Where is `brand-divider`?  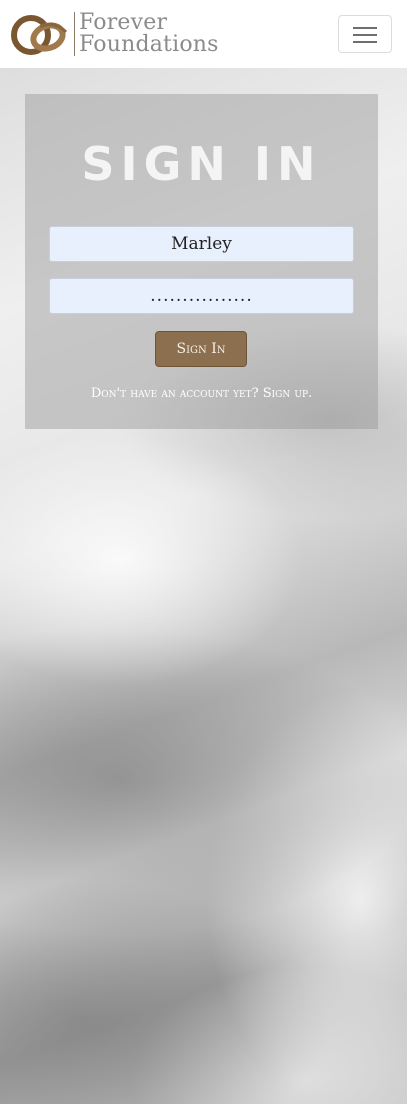 brand-divider is located at coordinates (74, 34).